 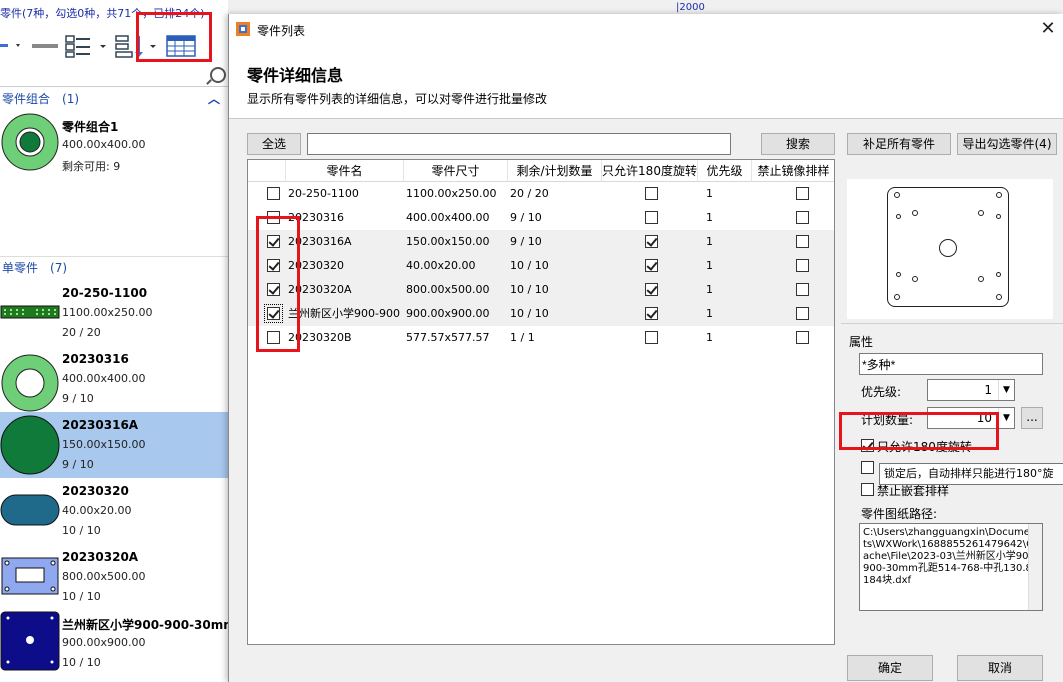 What do you see at coordinates (448, 217) in the screenshot?
I see `cell-size: 400.00x400.00` at bounding box center [448, 217].